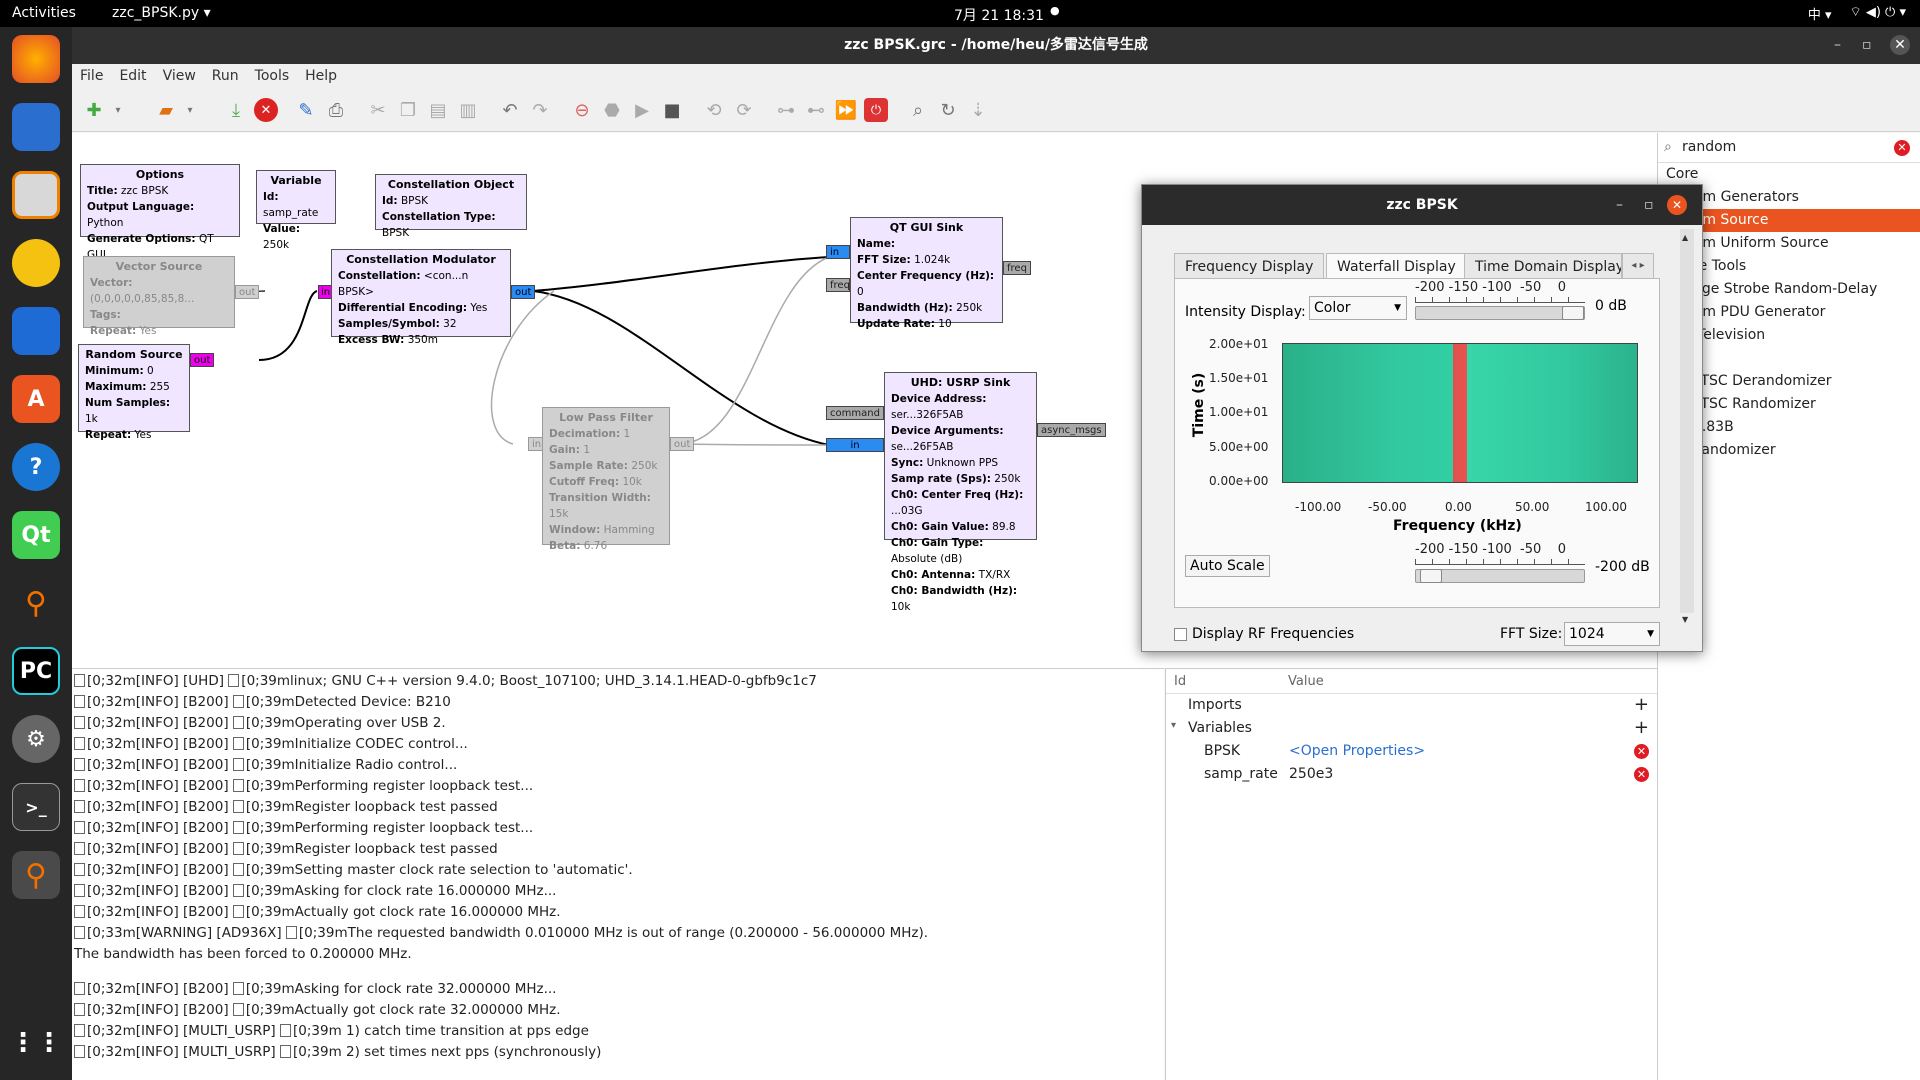  What do you see at coordinates (321, 76) in the screenshot?
I see `menu-help: Help` at bounding box center [321, 76].